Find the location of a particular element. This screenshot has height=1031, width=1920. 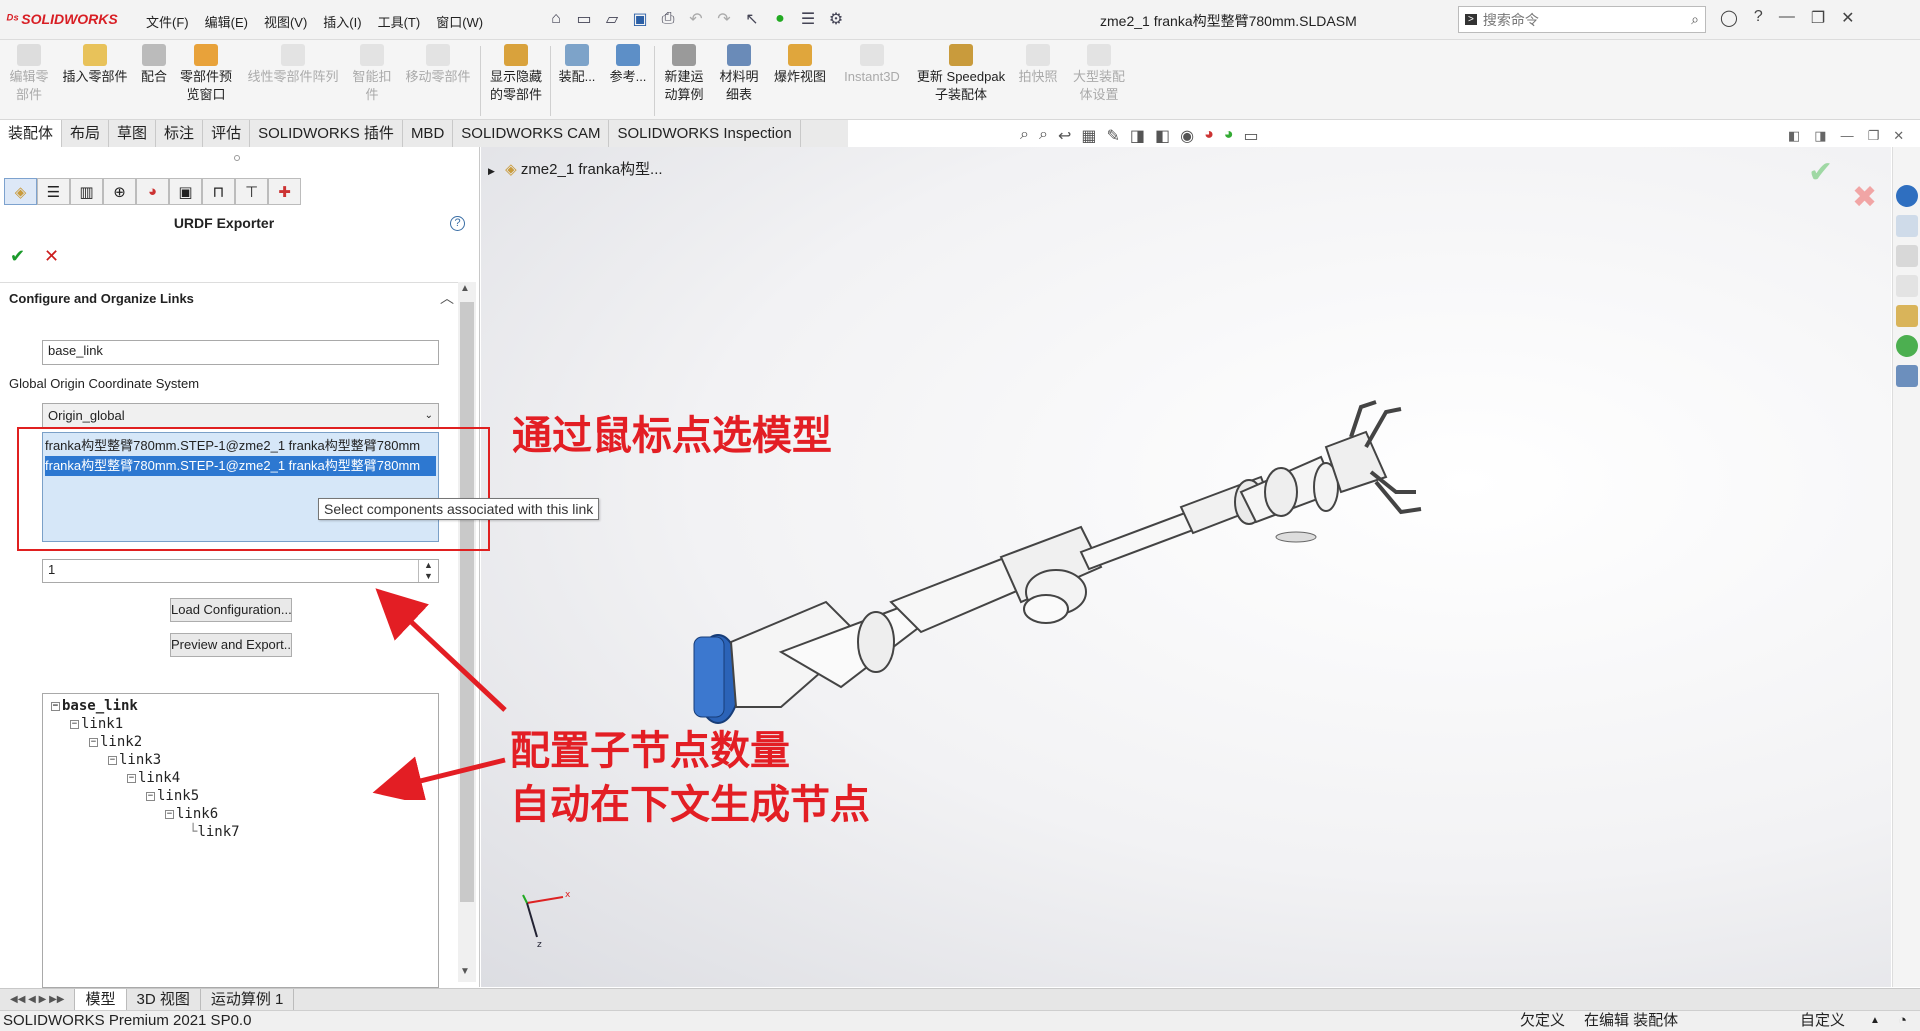

options-gear-icon: ⚙ is located at coordinates (836, 19).